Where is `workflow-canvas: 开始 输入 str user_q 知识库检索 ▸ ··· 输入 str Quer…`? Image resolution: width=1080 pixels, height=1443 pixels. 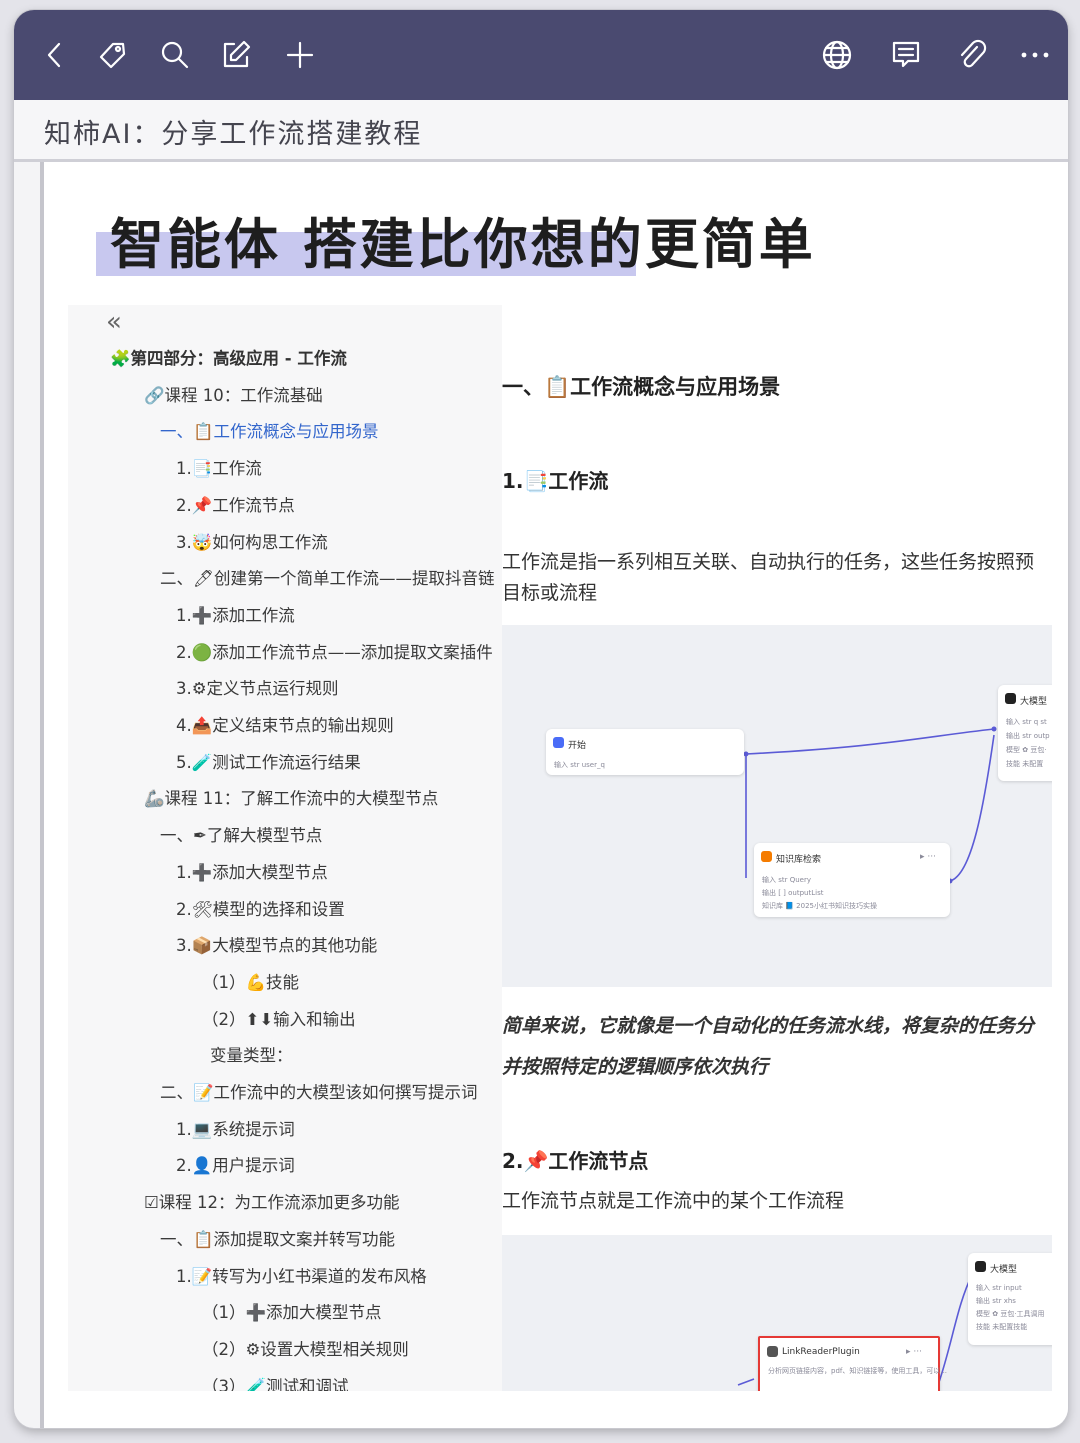 workflow-canvas: 开始 输入 str user_q 知识库检索 ▸ ··· 输入 str Quer… is located at coordinates (777, 806).